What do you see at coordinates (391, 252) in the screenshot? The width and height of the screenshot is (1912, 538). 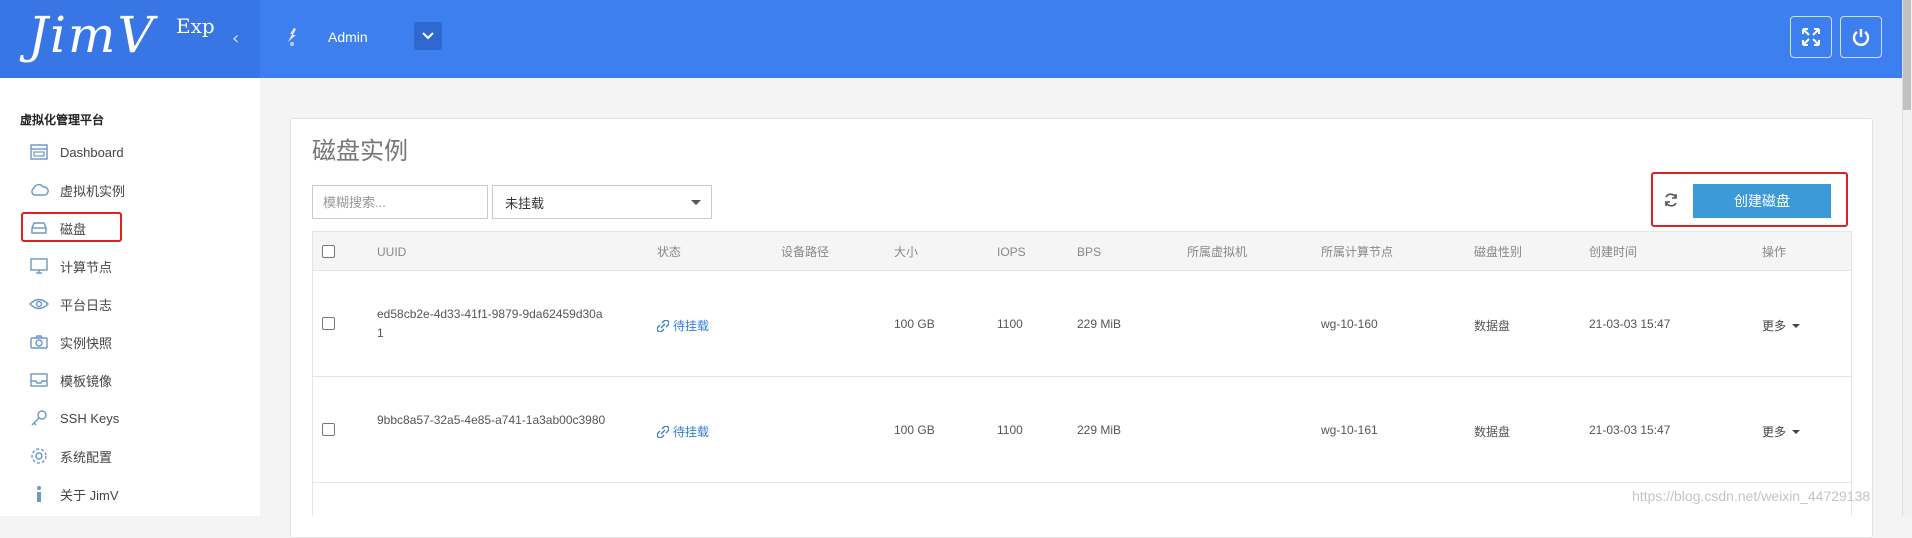 I see `col-uuid: UUID` at bounding box center [391, 252].